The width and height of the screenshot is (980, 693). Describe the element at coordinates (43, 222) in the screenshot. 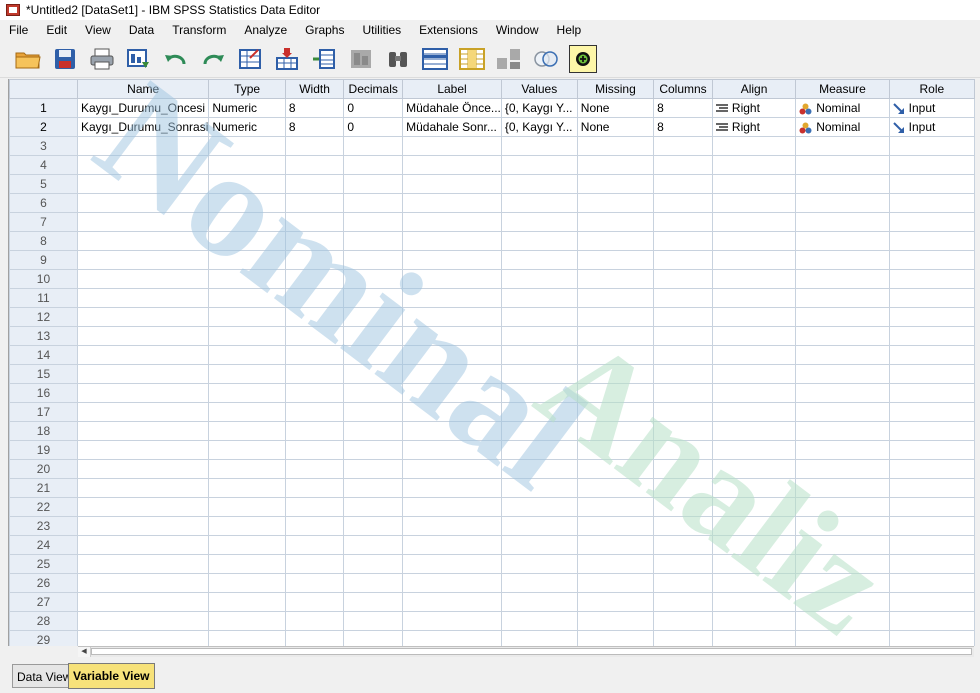

I see `row-number: 7` at that location.